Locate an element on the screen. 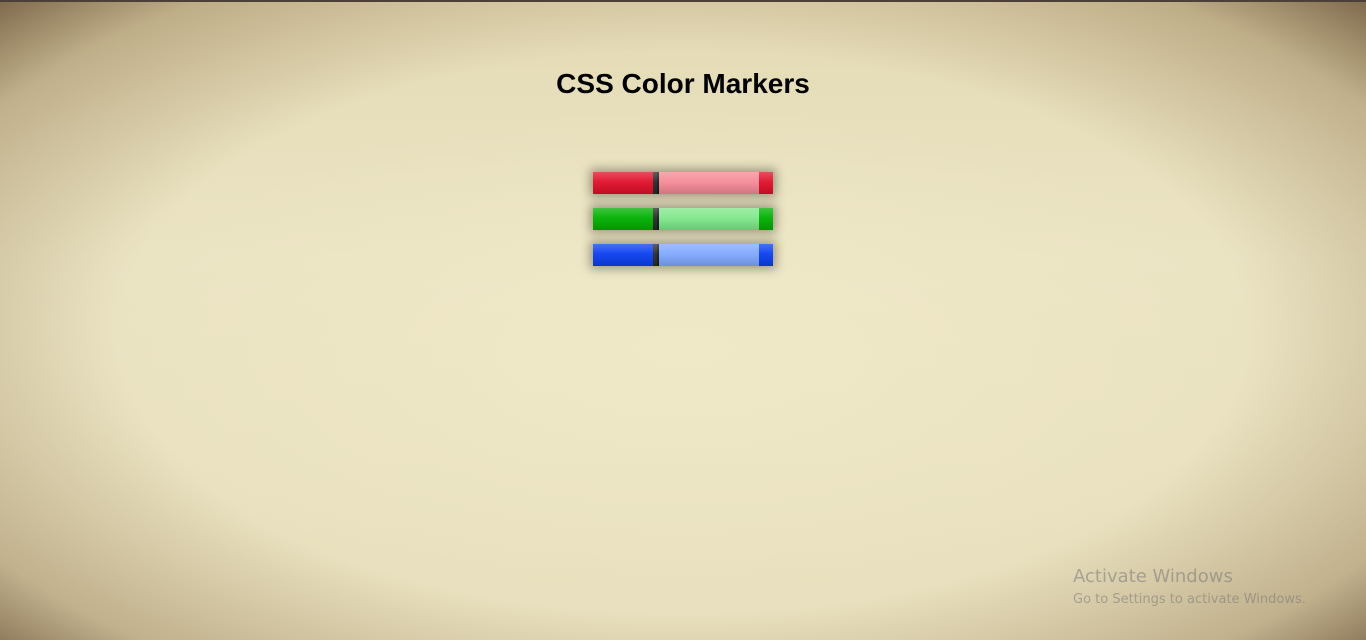  green-marker is located at coordinates (683, 219).